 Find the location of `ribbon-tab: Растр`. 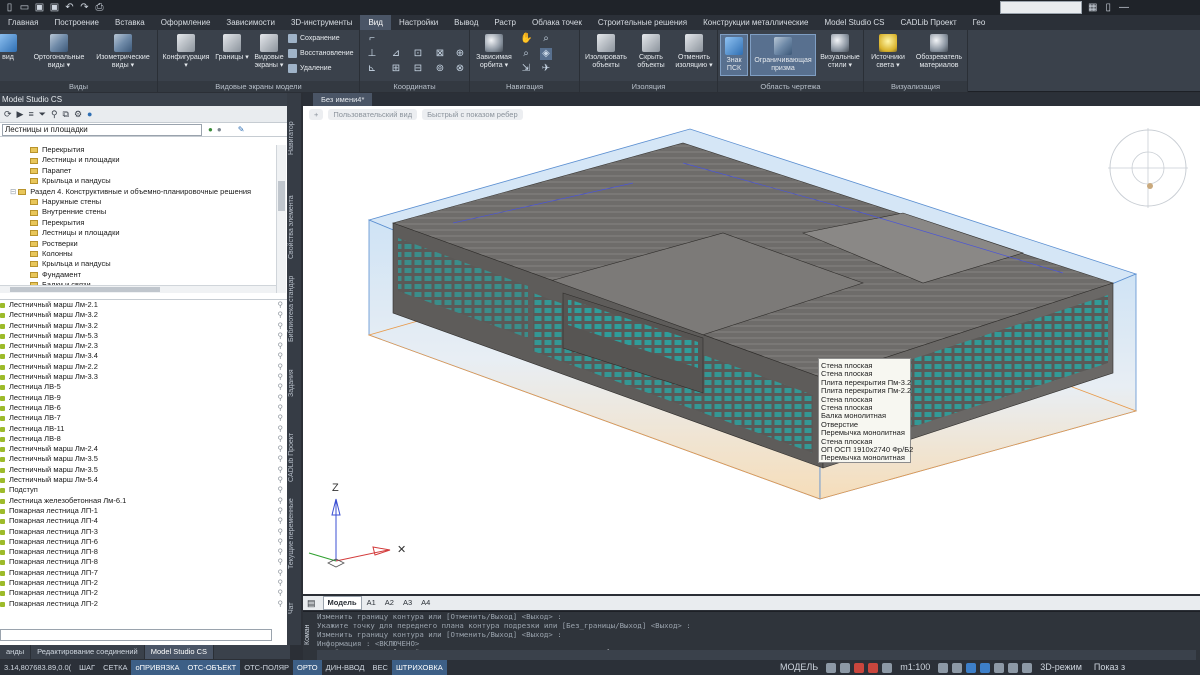

ribbon-tab: Растр is located at coordinates (505, 22).